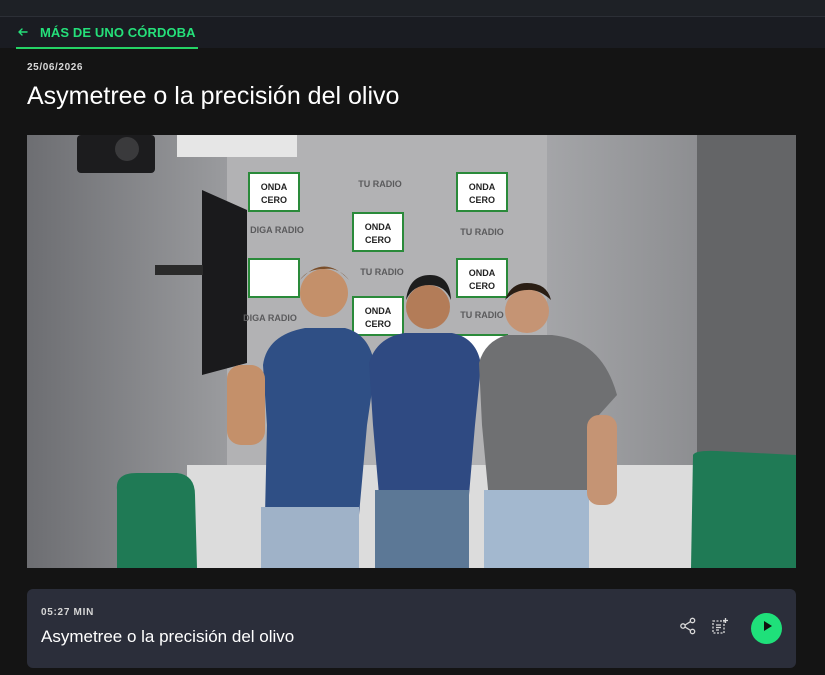  I want to click on section-nav: MÁS DE UNO CÓRDOBA, so click(412, 33).